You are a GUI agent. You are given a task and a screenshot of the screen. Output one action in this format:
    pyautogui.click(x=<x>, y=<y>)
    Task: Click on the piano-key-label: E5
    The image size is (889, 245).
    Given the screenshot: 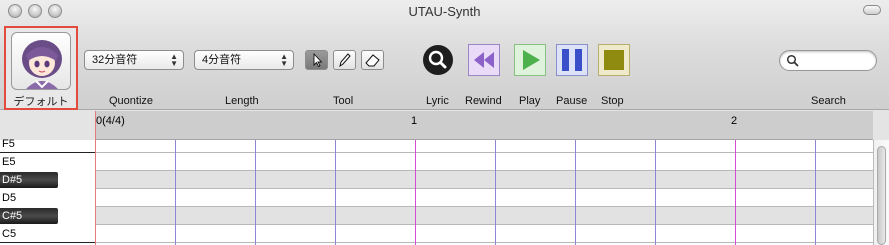 What is the action you would take?
    pyautogui.click(x=9, y=162)
    